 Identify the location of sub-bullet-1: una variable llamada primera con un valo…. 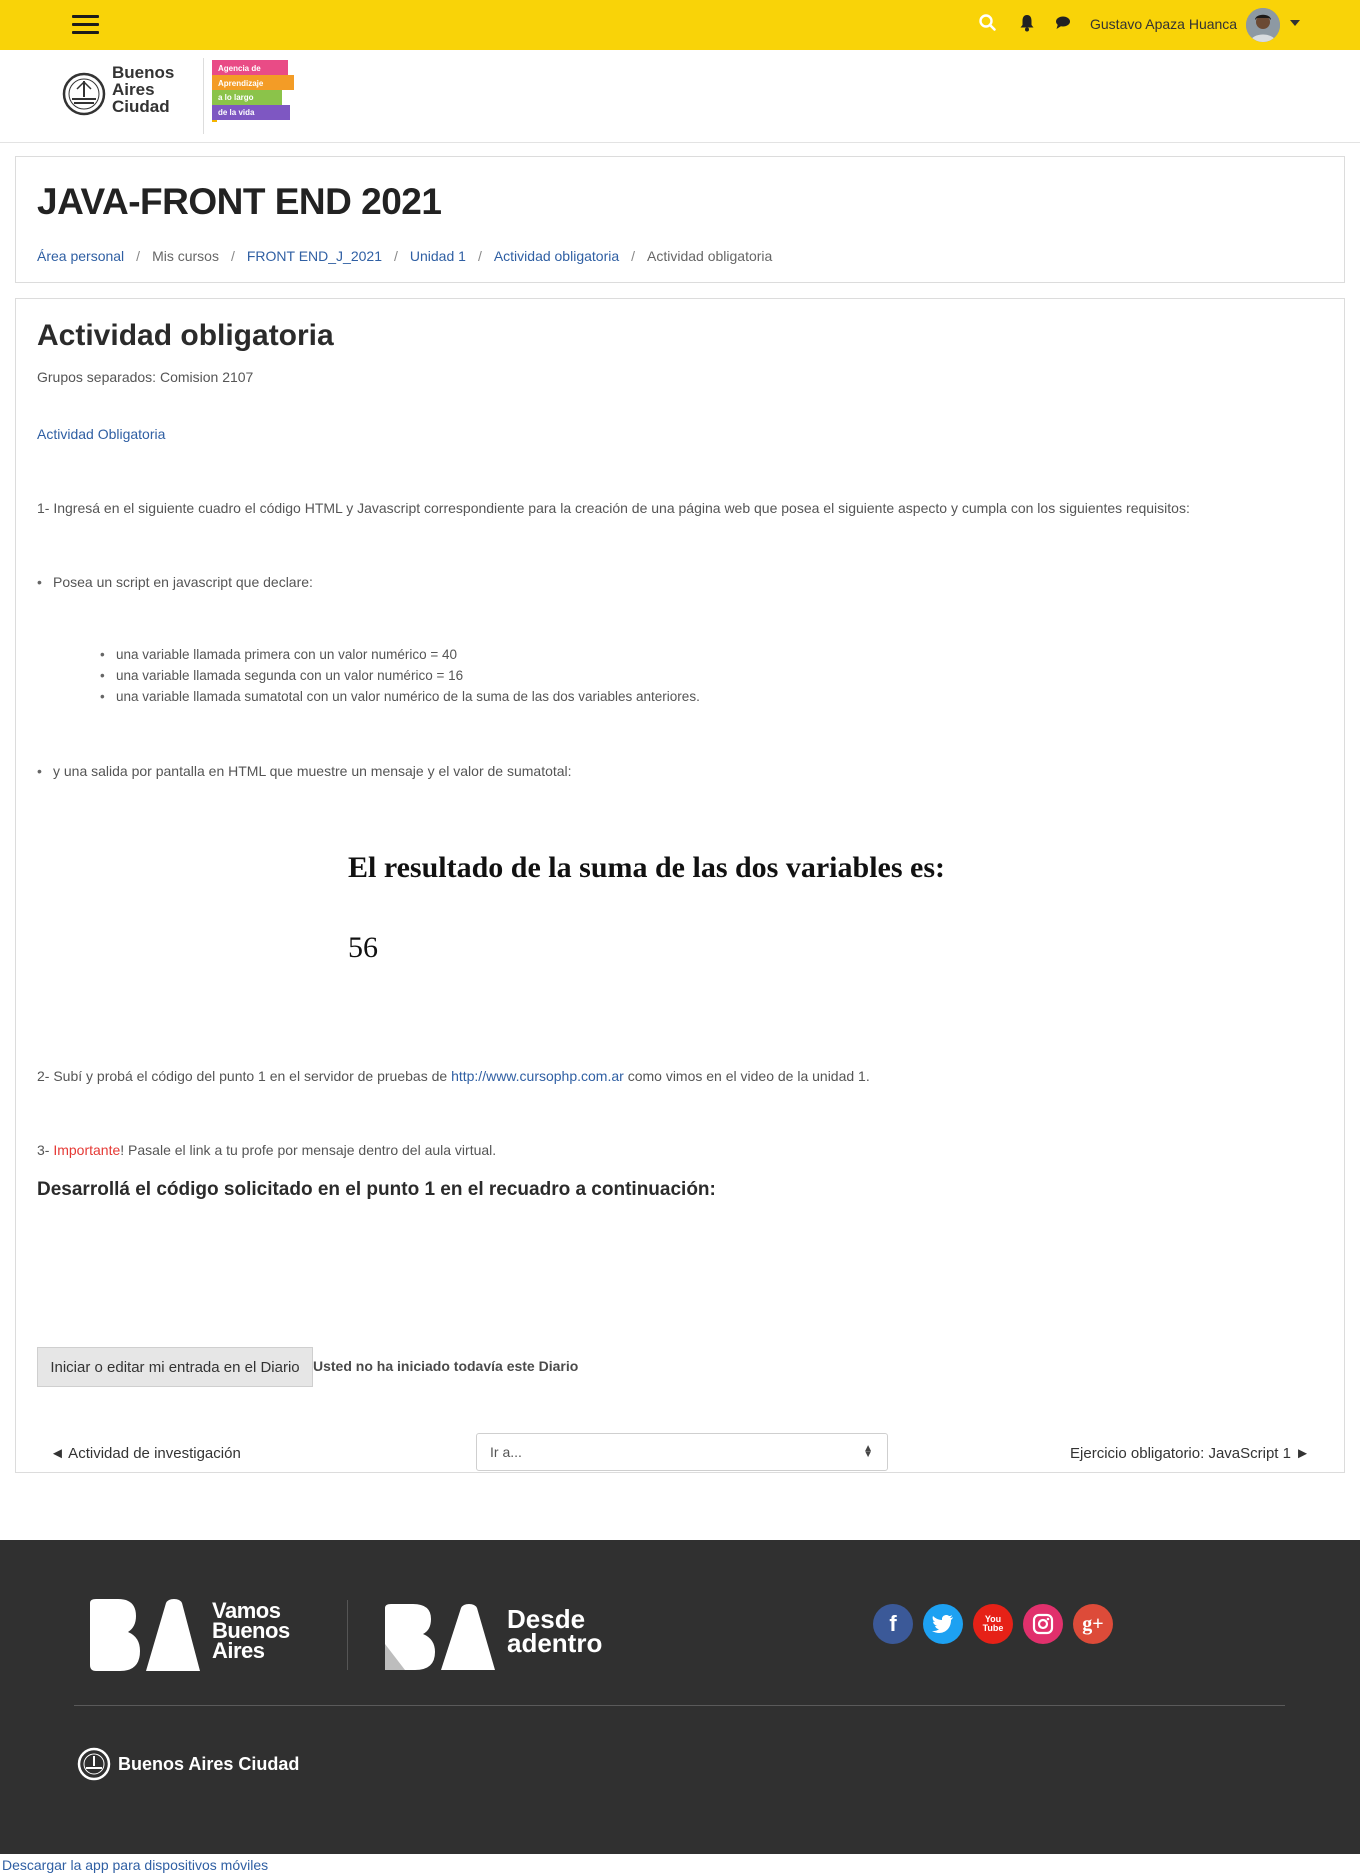
(278, 654).